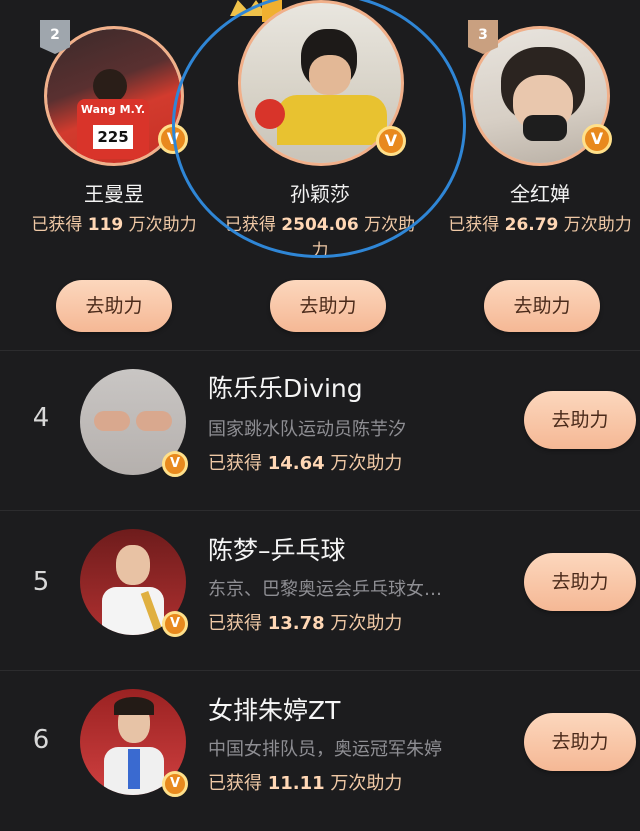  I want to click on jersey-number: 225, so click(113, 137).